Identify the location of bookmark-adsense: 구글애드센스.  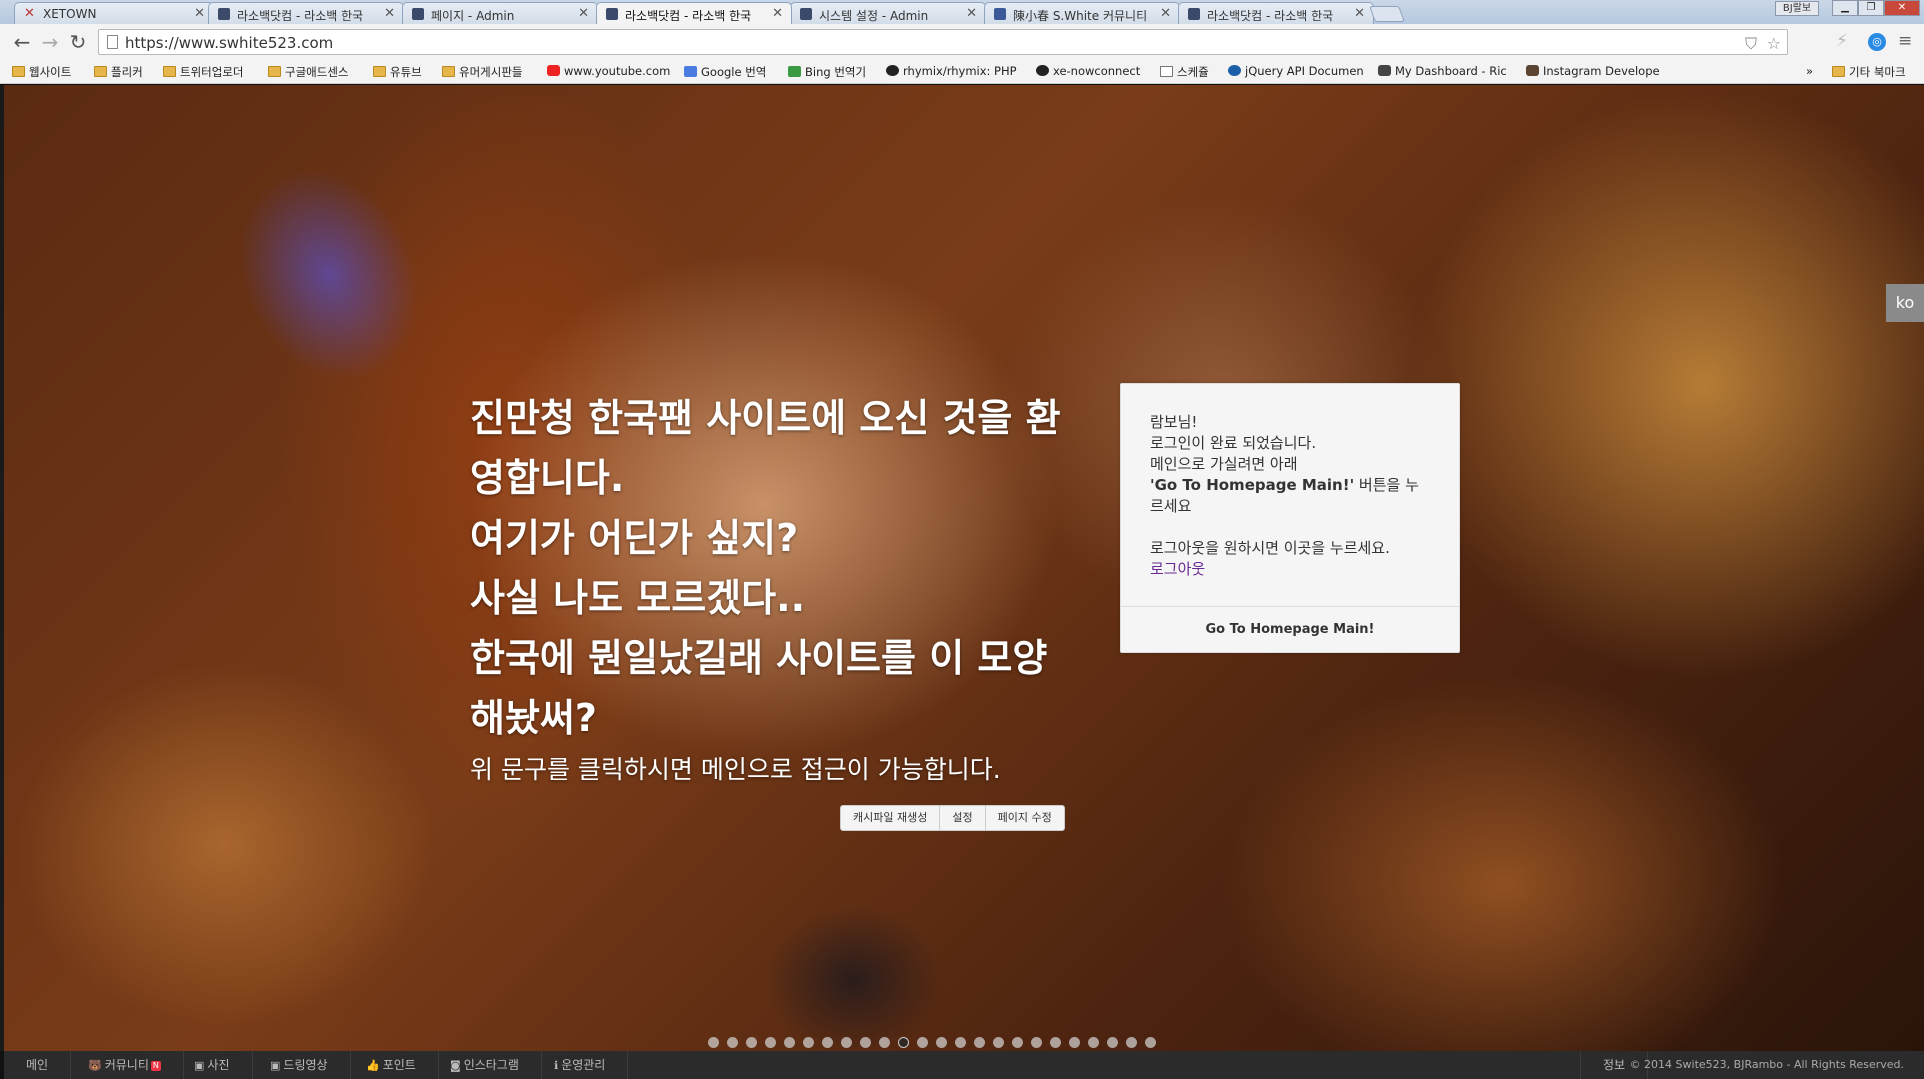
(308, 72).